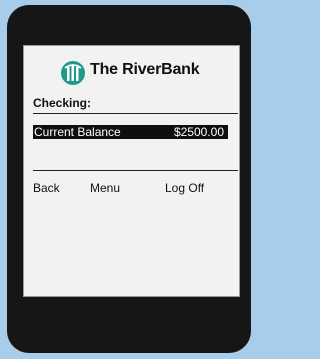  Describe the element at coordinates (73, 73) in the screenshot. I see `riverbank-logo-icon` at that location.